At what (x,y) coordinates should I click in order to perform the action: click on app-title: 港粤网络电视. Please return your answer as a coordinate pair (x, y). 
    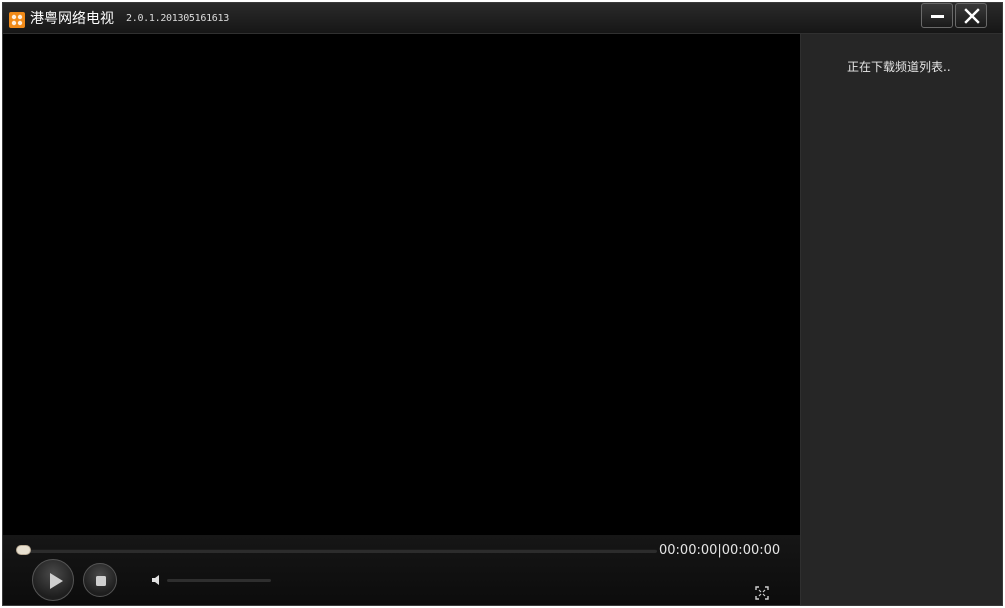
    Looking at the image, I should click on (72, 19).